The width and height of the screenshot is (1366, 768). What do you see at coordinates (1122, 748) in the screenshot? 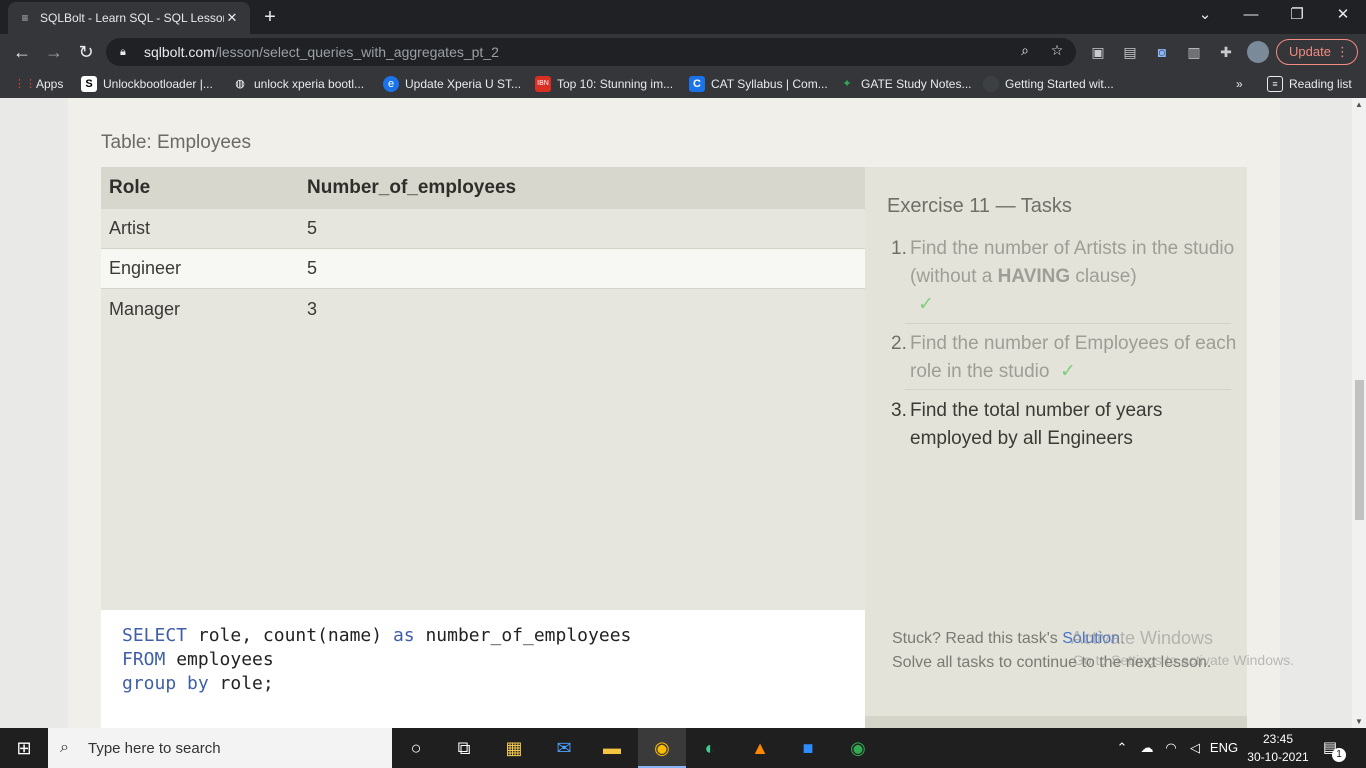
I see `show-hidden-icons-icon: ⌃` at bounding box center [1122, 748].